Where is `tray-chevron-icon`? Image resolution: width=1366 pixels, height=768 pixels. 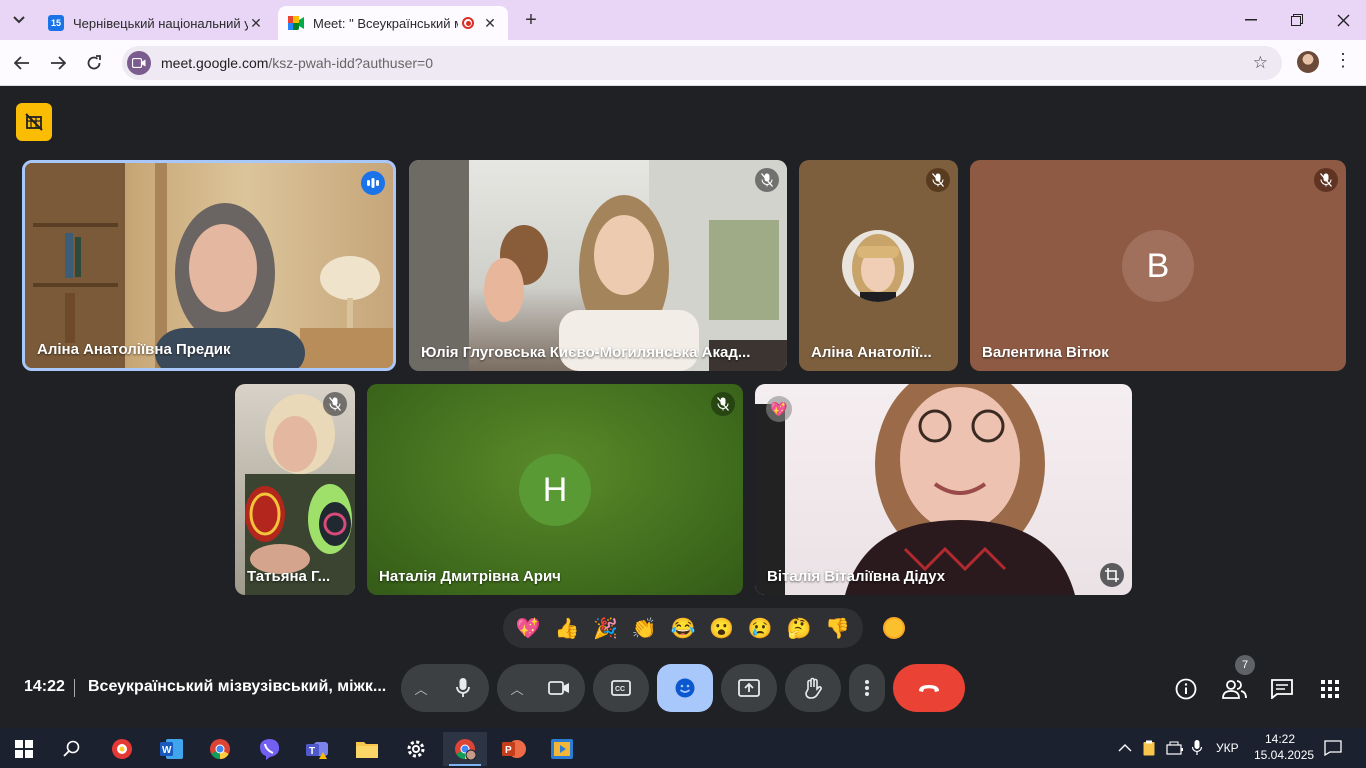 tray-chevron-icon is located at coordinates (1125, 748).